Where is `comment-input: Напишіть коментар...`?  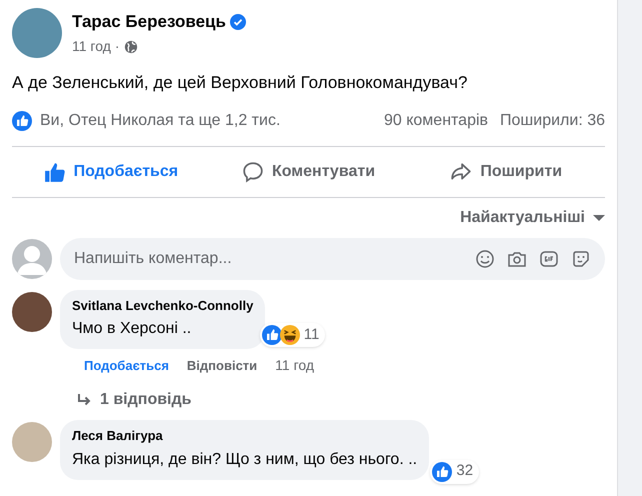
comment-input: Напишіть коментар... is located at coordinates (332, 259).